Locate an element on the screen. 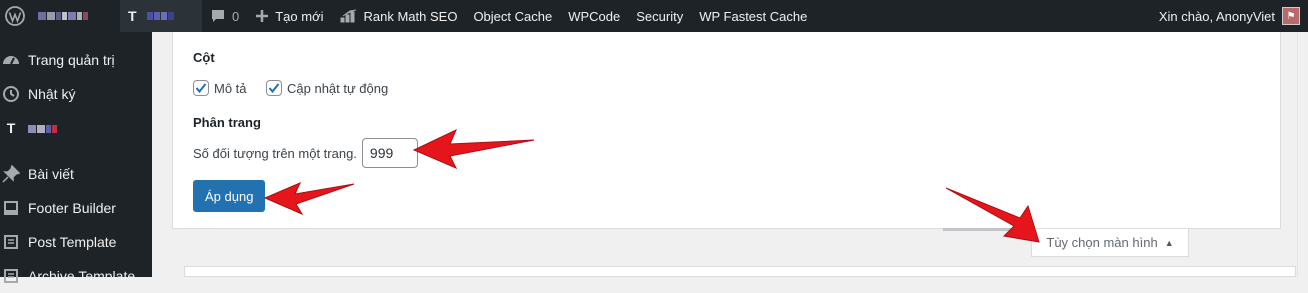 The width and height of the screenshot is (1308, 293). comments-count: 0 is located at coordinates (236, 16).